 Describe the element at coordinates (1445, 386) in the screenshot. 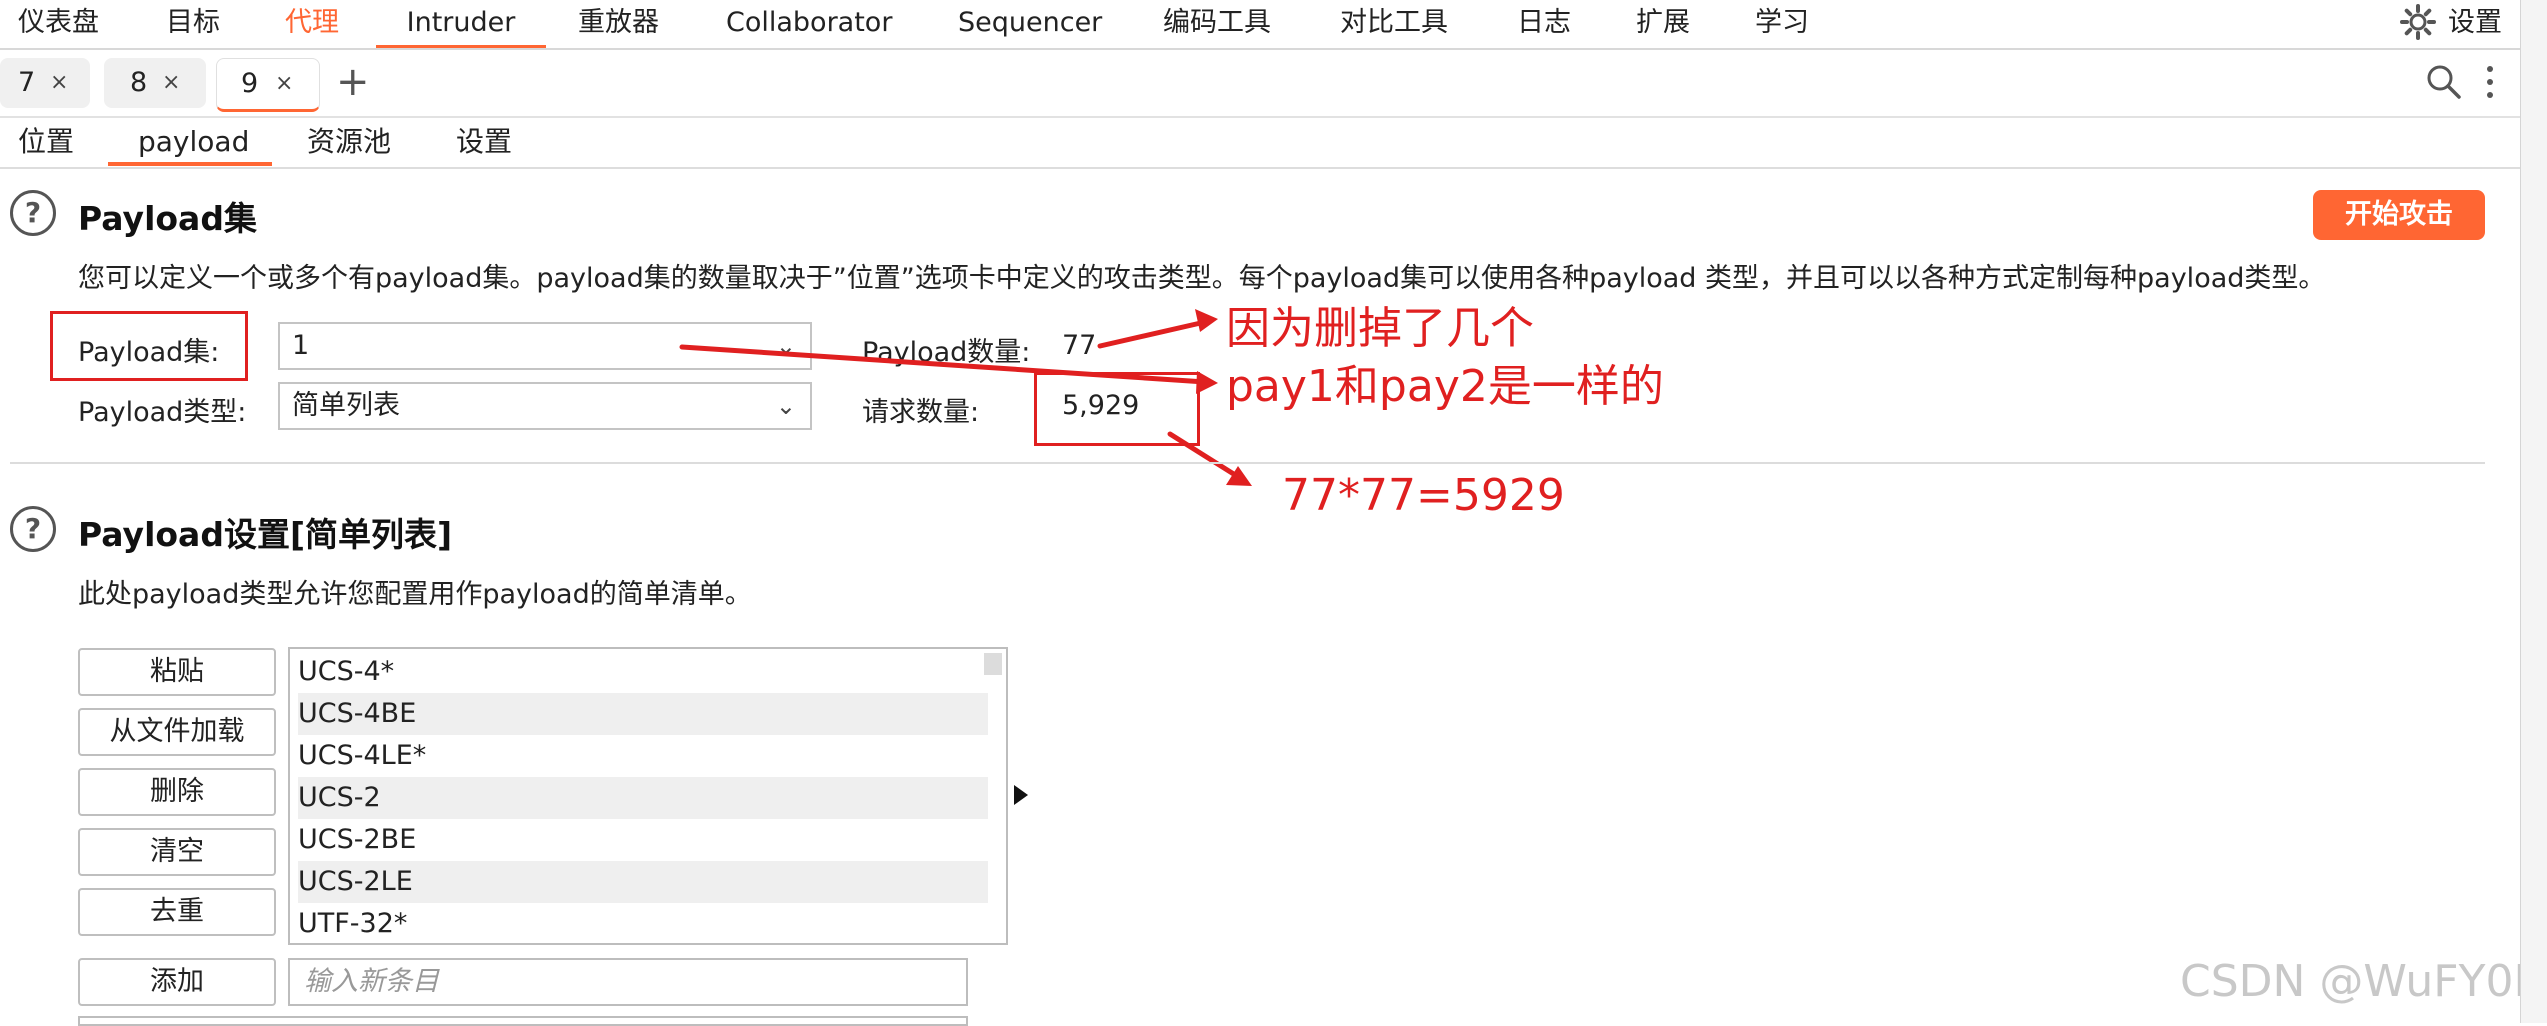

I see `annotation-text: pay1和pay2是一样的` at that location.